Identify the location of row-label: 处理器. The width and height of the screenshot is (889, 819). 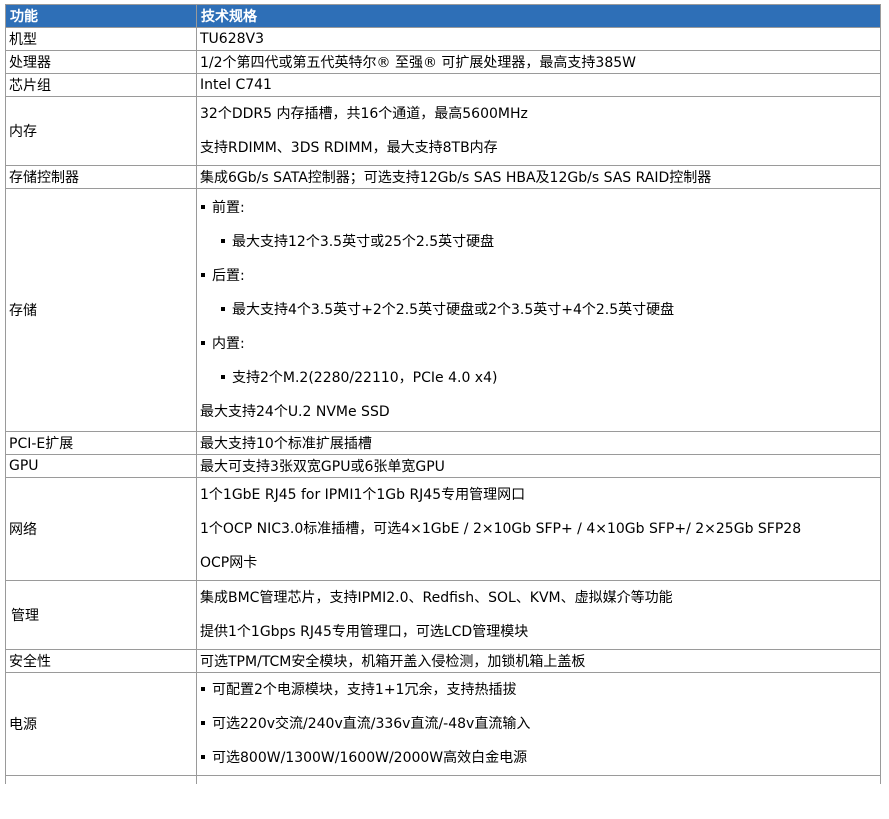
(101, 62).